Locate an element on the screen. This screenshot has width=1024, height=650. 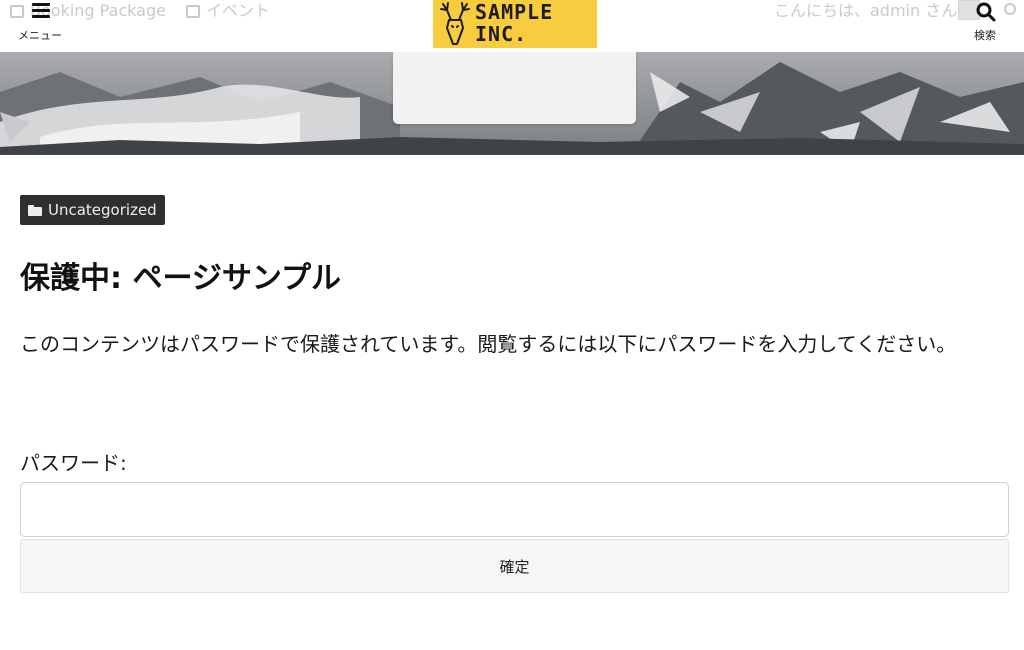
menu-button: メニュー is located at coordinates (42, 24).